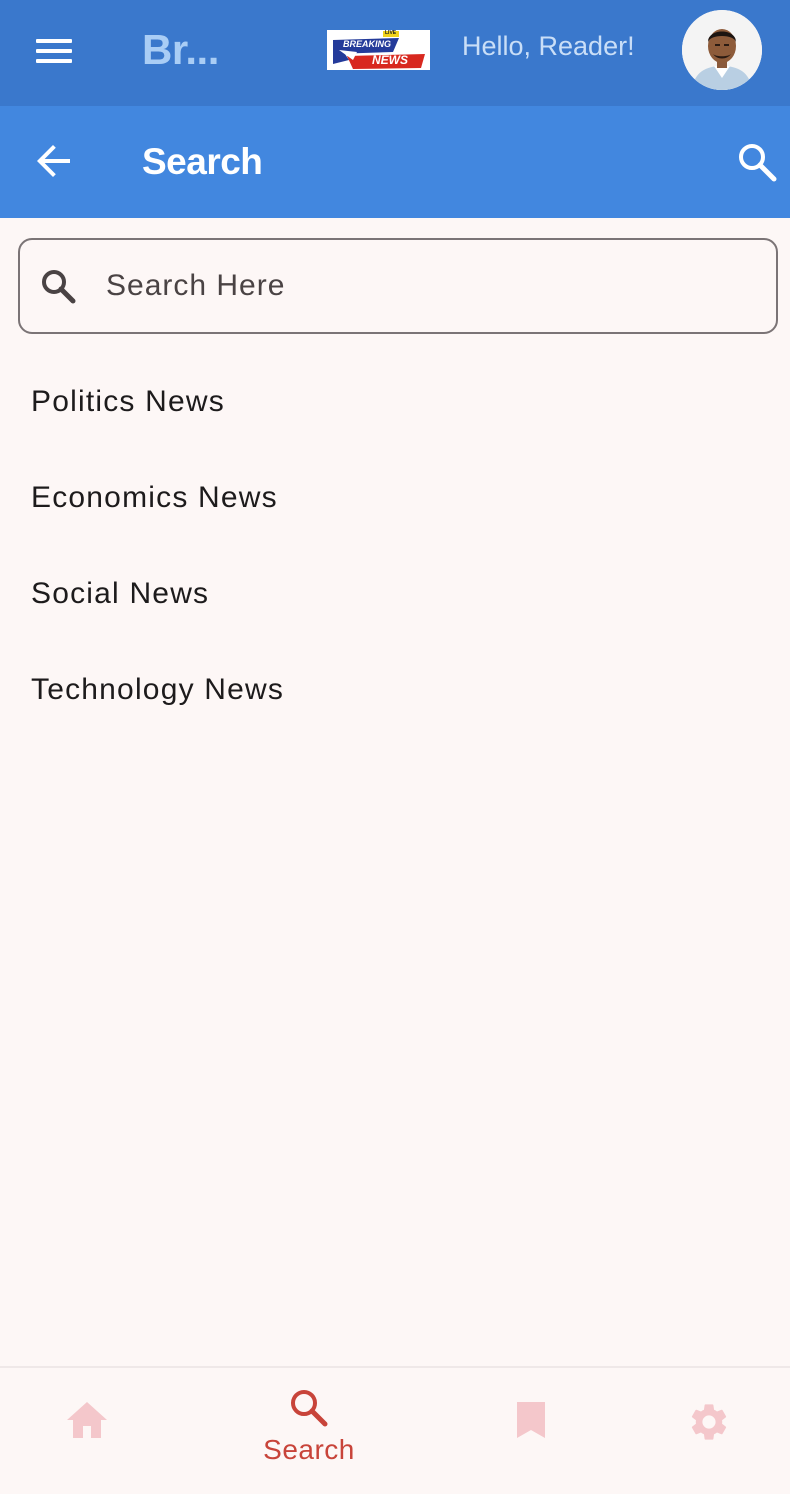 The image size is (790, 1494). I want to click on nav-home, so click(87, 1431).